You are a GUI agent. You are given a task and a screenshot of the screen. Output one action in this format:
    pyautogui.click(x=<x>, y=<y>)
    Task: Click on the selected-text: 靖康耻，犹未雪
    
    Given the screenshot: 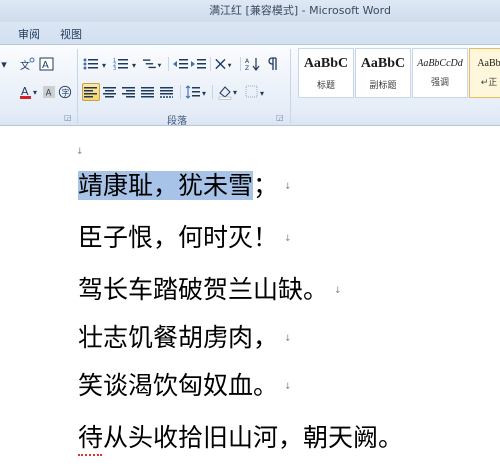 What is the action you would take?
    pyautogui.click(x=166, y=185)
    